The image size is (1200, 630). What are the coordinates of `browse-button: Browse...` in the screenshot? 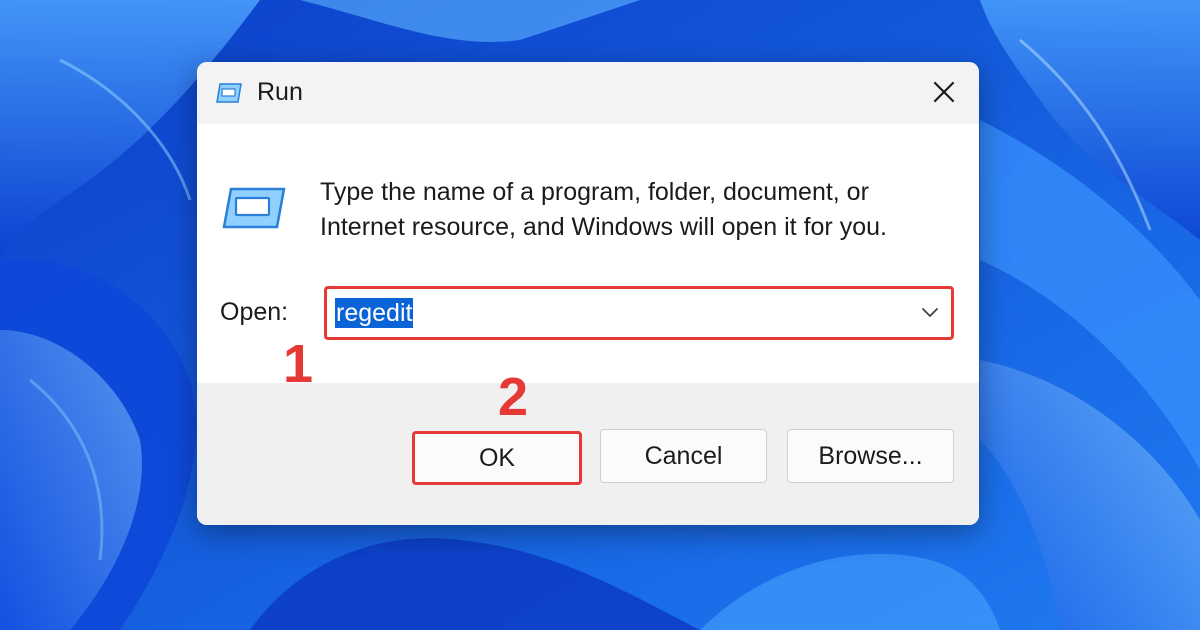 It's located at (870, 456).